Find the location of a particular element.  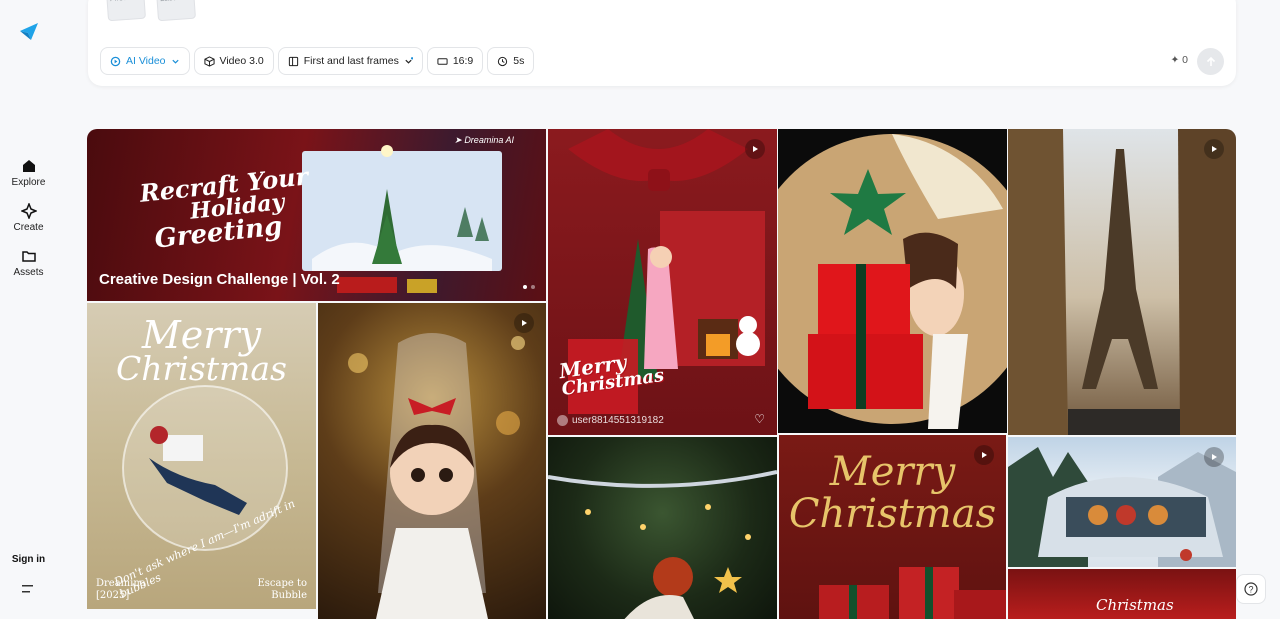

model-label: Video 3.0 is located at coordinates (241, 61).